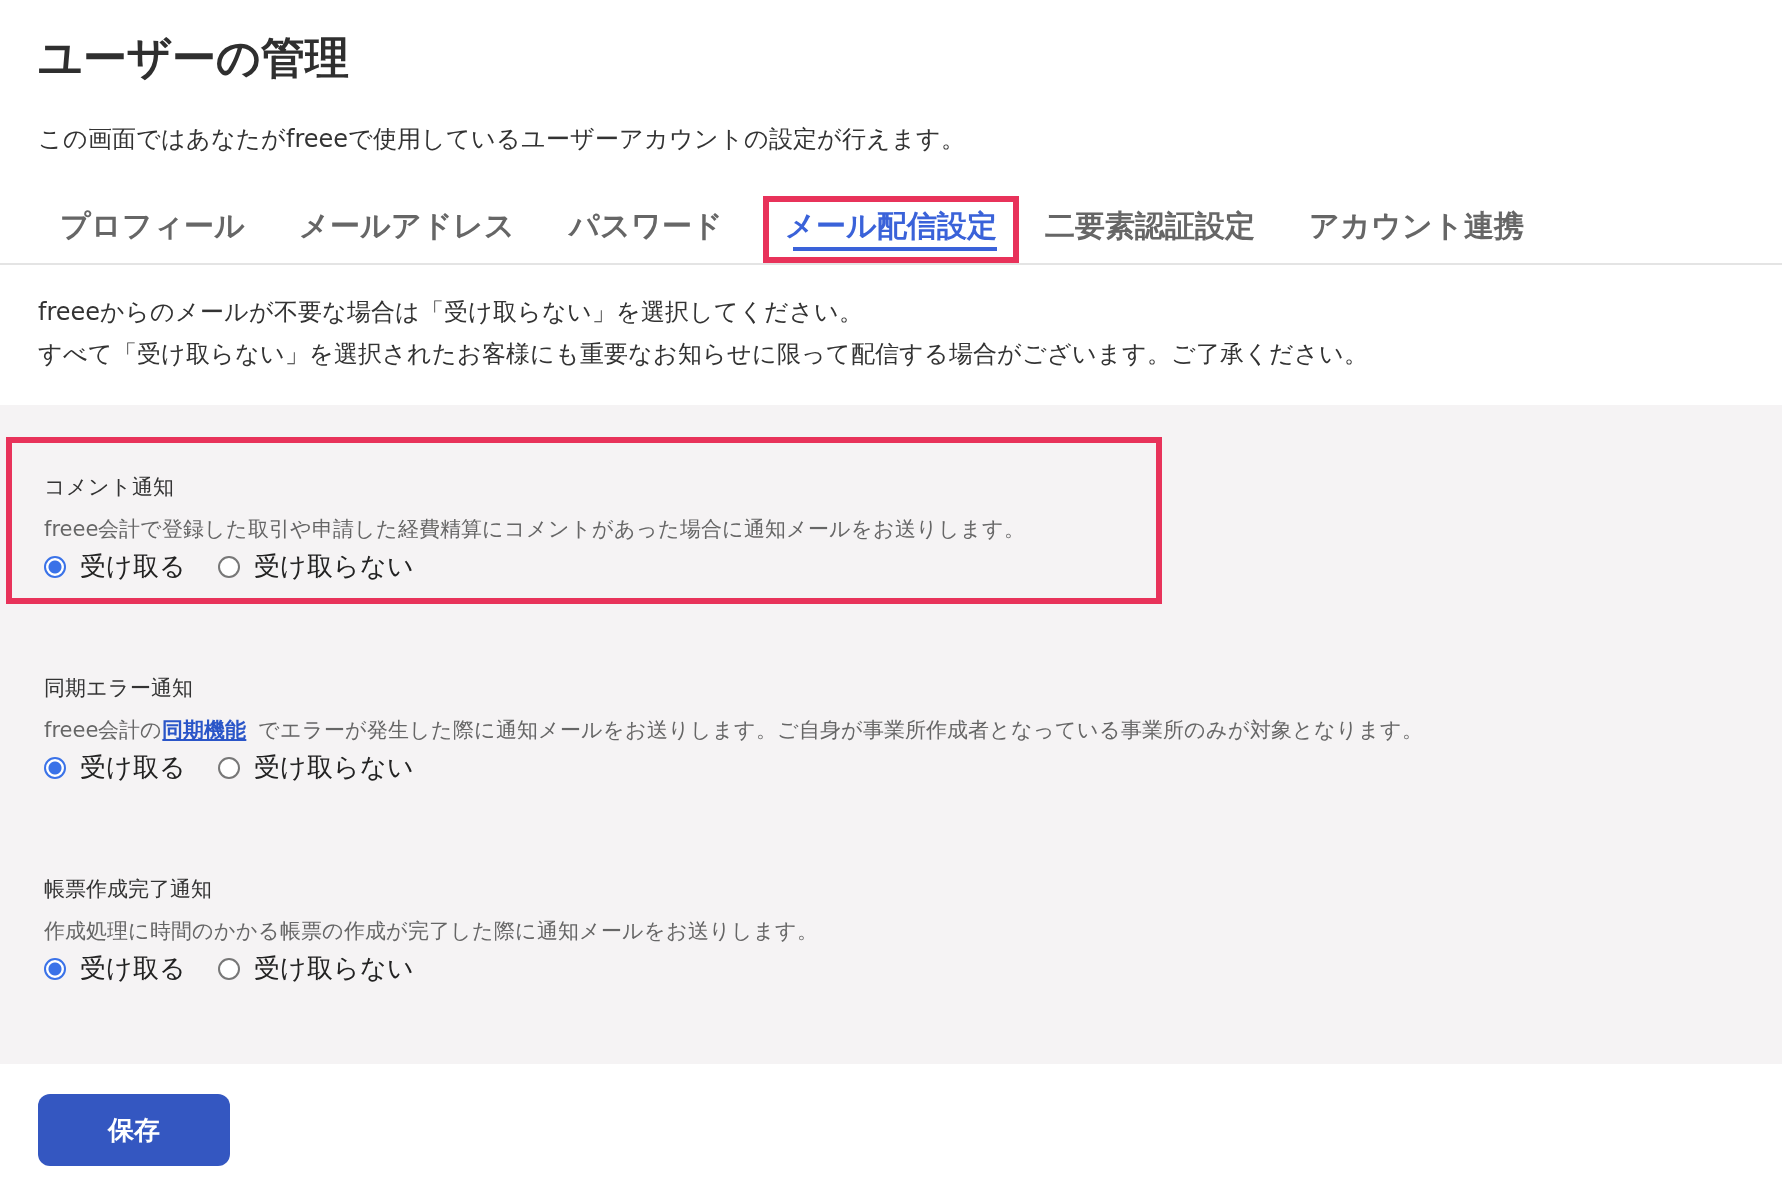 This screenshot has width=1782, height=1186. What do you see at coordinates (841, 731) in the screenshot?
I see `setting-description: でエラーが発生した際に通知メールをお送りします。ご自身が事業所作成者となっている事業所のみが対象となります。` at bounding box center [841, 731].